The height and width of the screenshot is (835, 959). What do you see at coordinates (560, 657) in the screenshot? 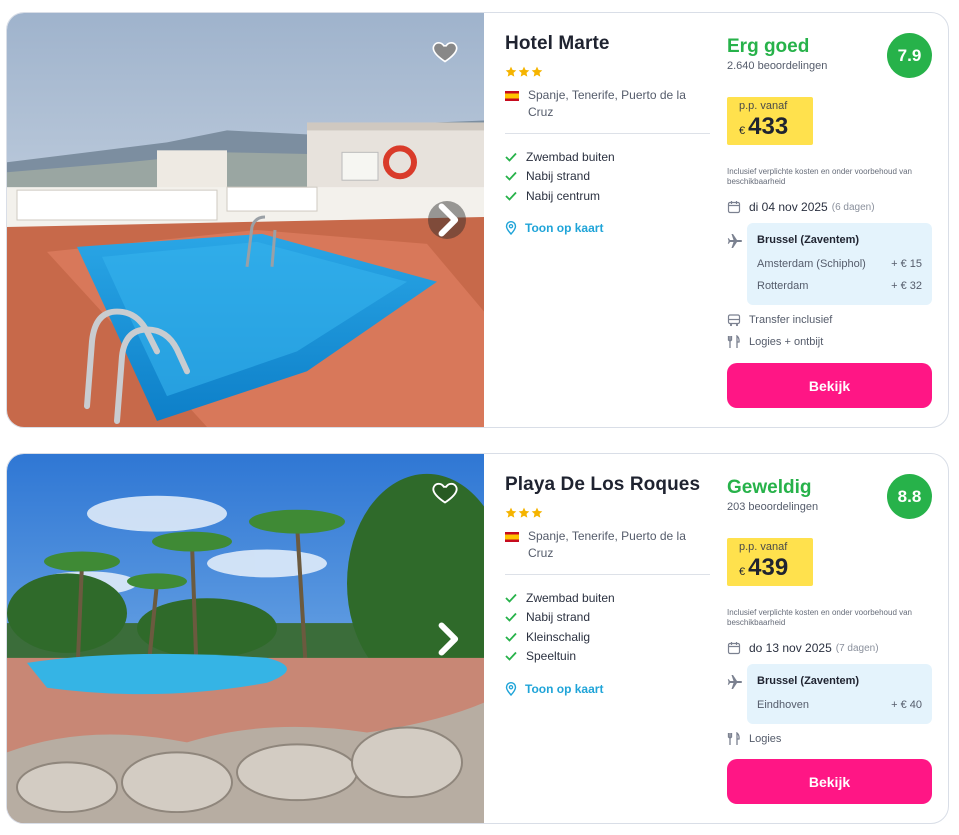
I see `feature-item: Speeltuin` at bounding box center [560, 657].